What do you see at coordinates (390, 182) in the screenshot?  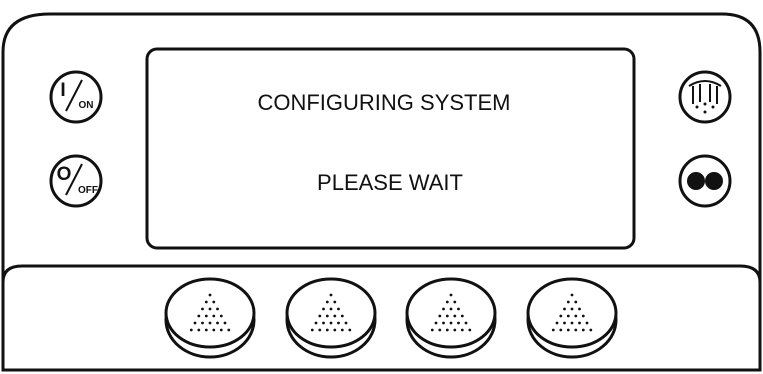 I see `display-line-2: PLEASE WAIT` at bounding box center [390, 182].